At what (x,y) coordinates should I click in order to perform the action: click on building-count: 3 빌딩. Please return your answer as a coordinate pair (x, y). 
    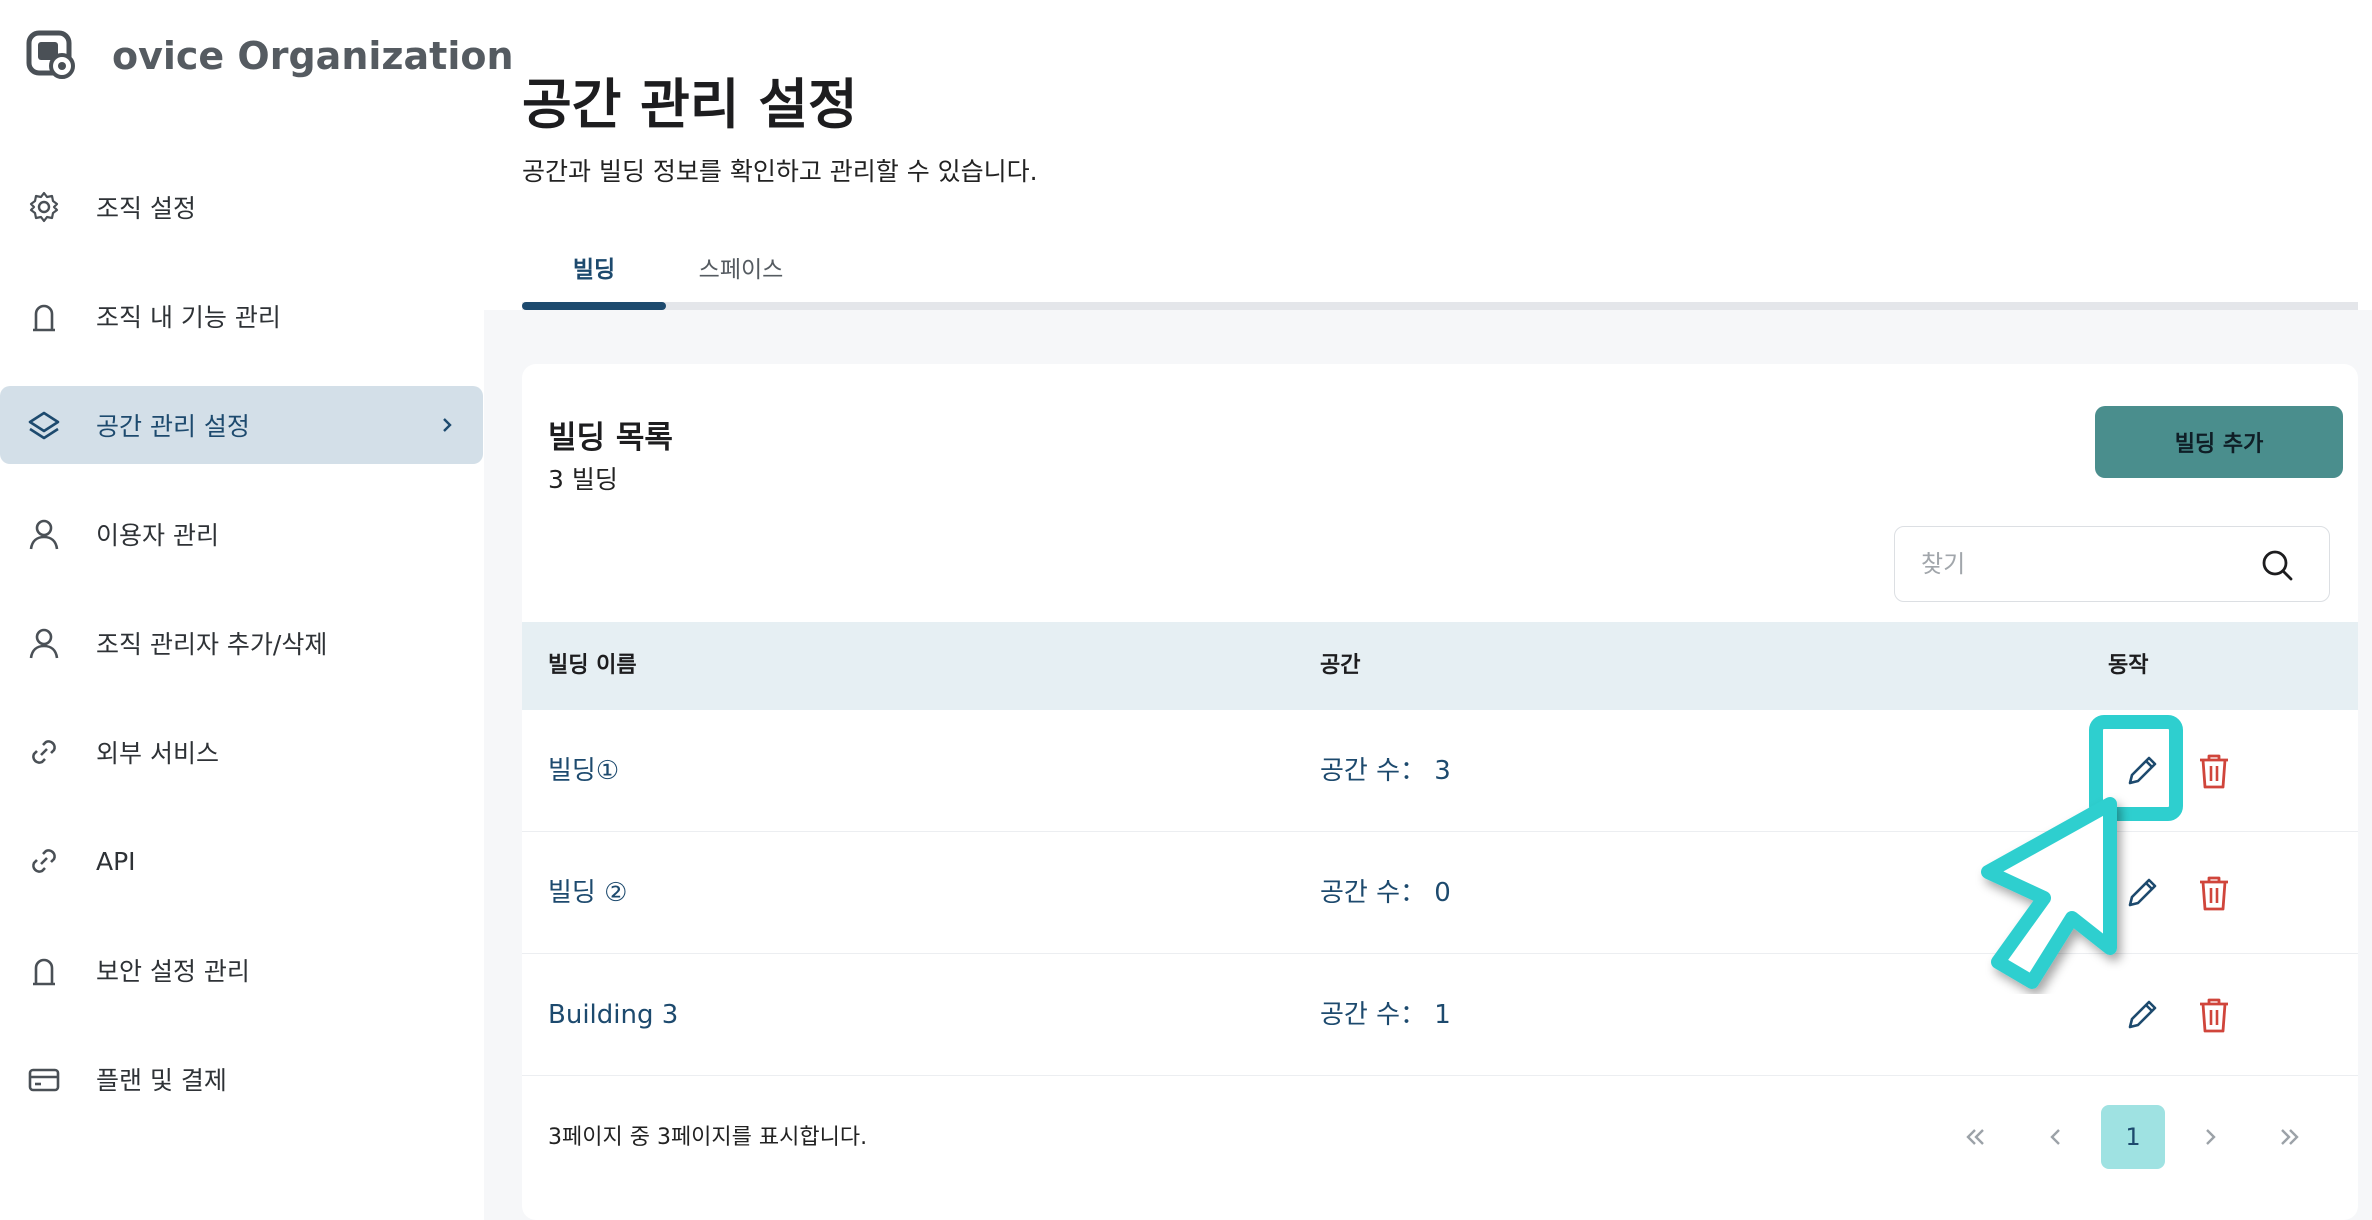
    Looking at the image, I should click on (583, 479).